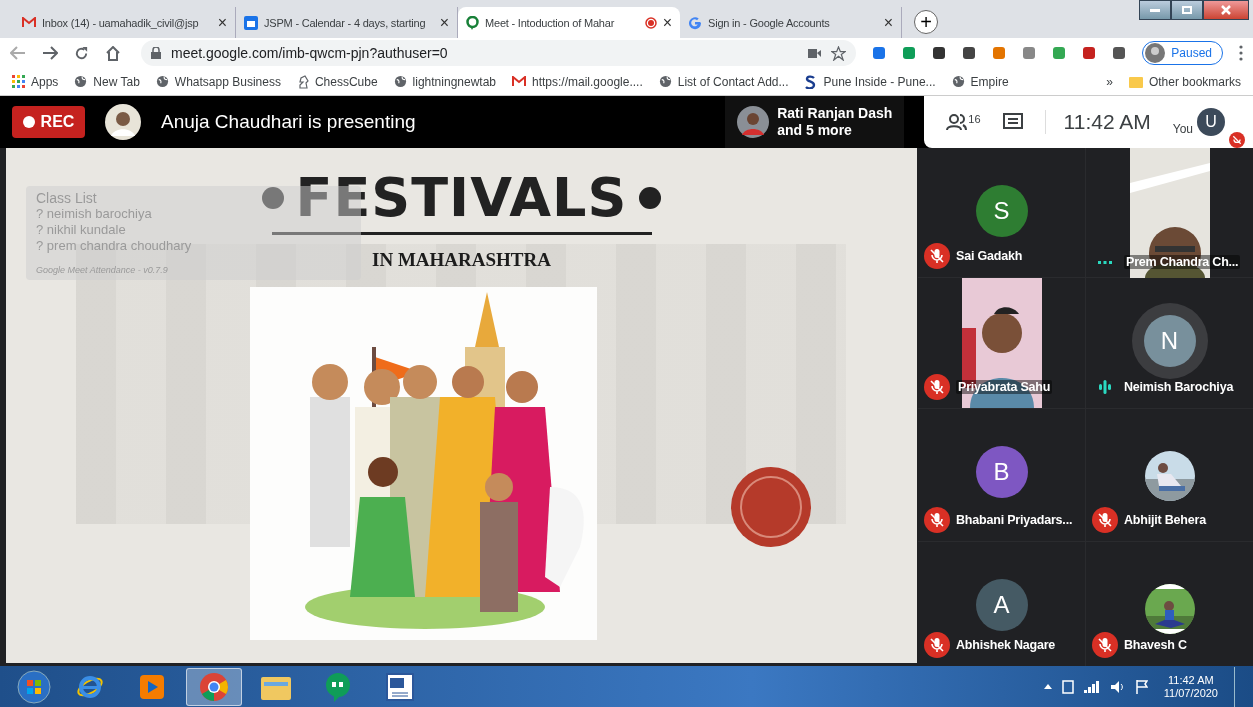 The height and width of the screenshot is (707, 1253). What do you see at coordinates (811, 81) in the screenshot?
I see `s-logo-icon` at bounding box center [811, 81].